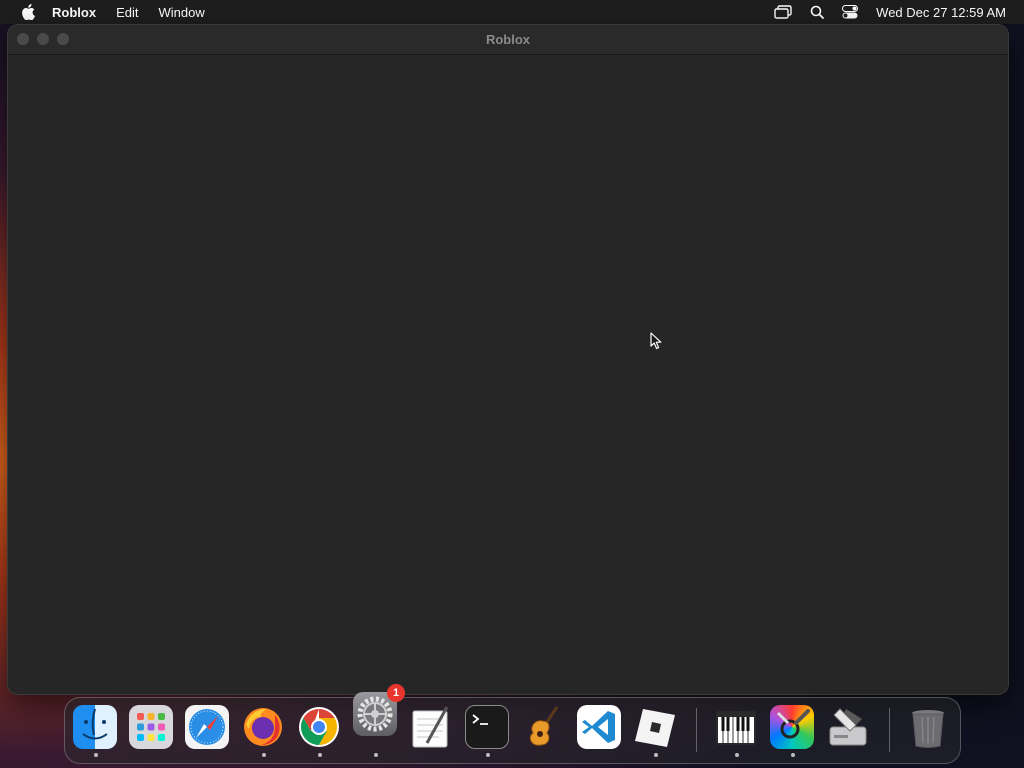  I want to click on close-button, so click(23, 39).